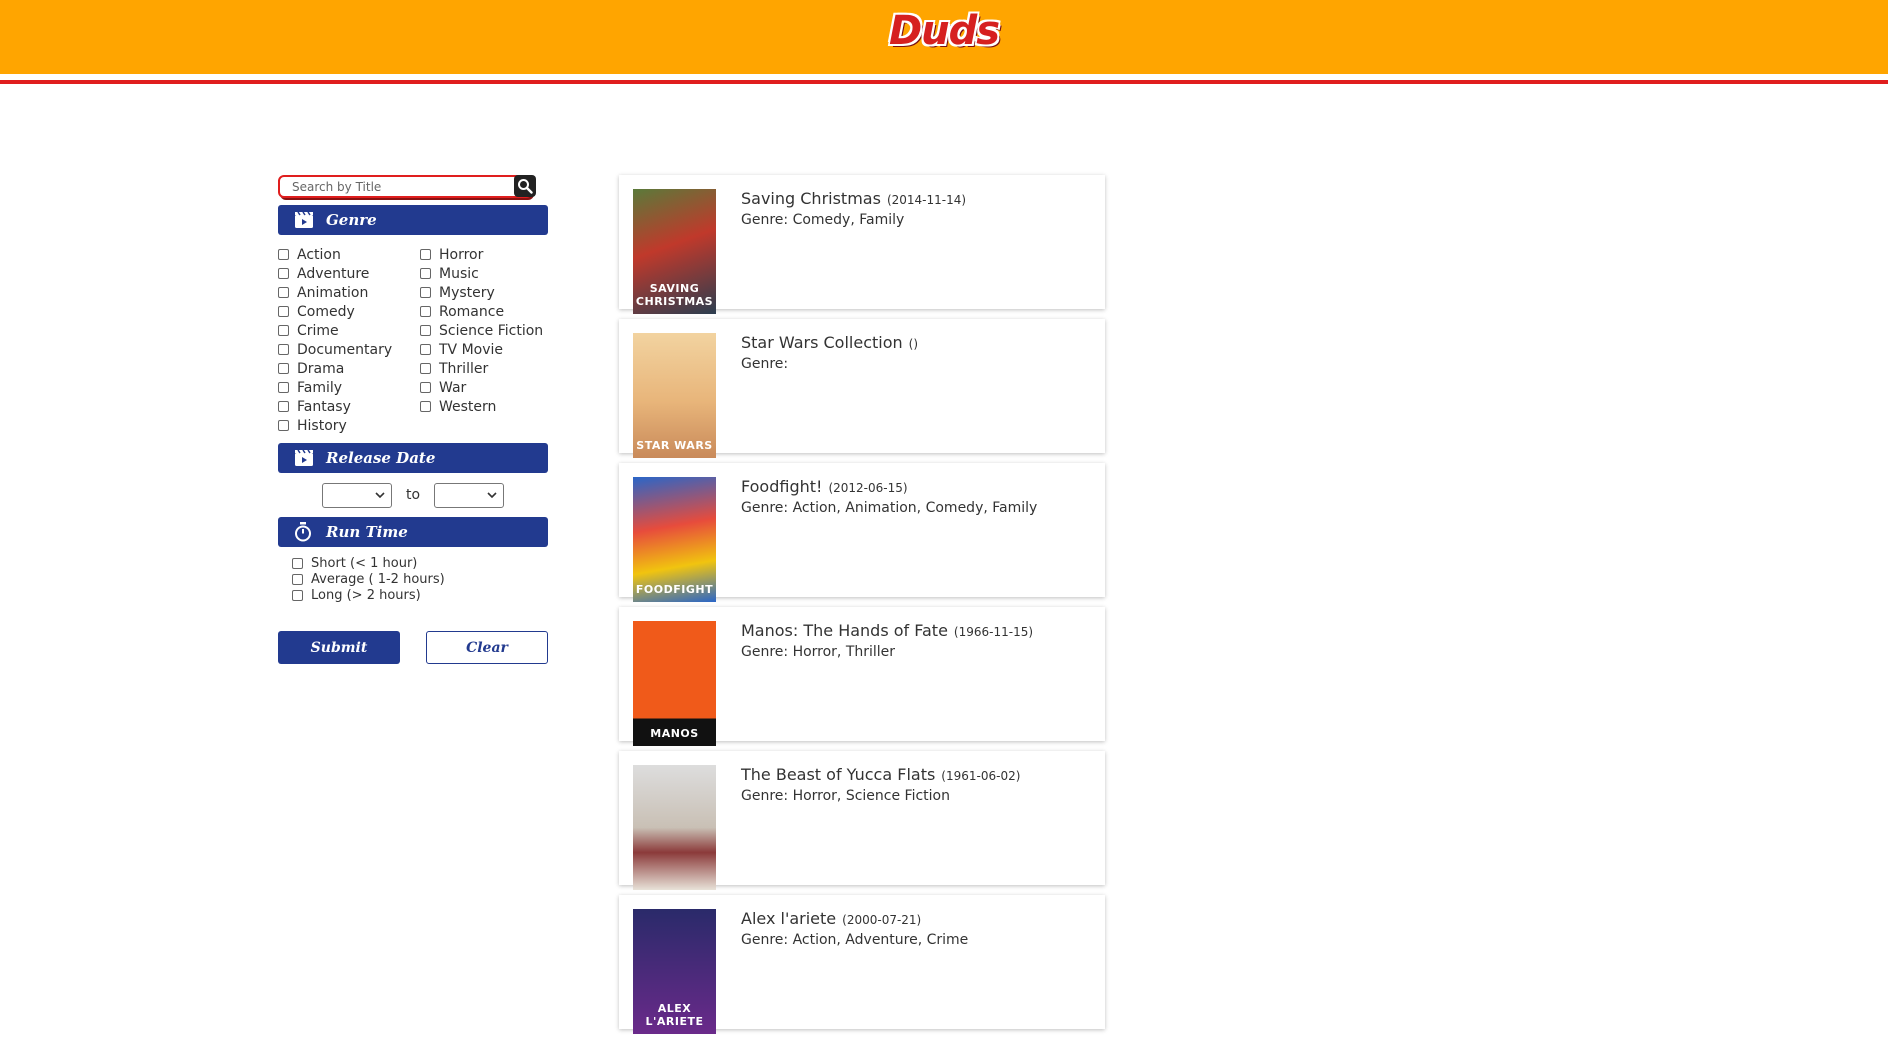 The width and height of the screenshot is (1888, 1039). Describe the element at coordinates (469, 495) in the screenshot. I see `release-date-to-select` at that location.